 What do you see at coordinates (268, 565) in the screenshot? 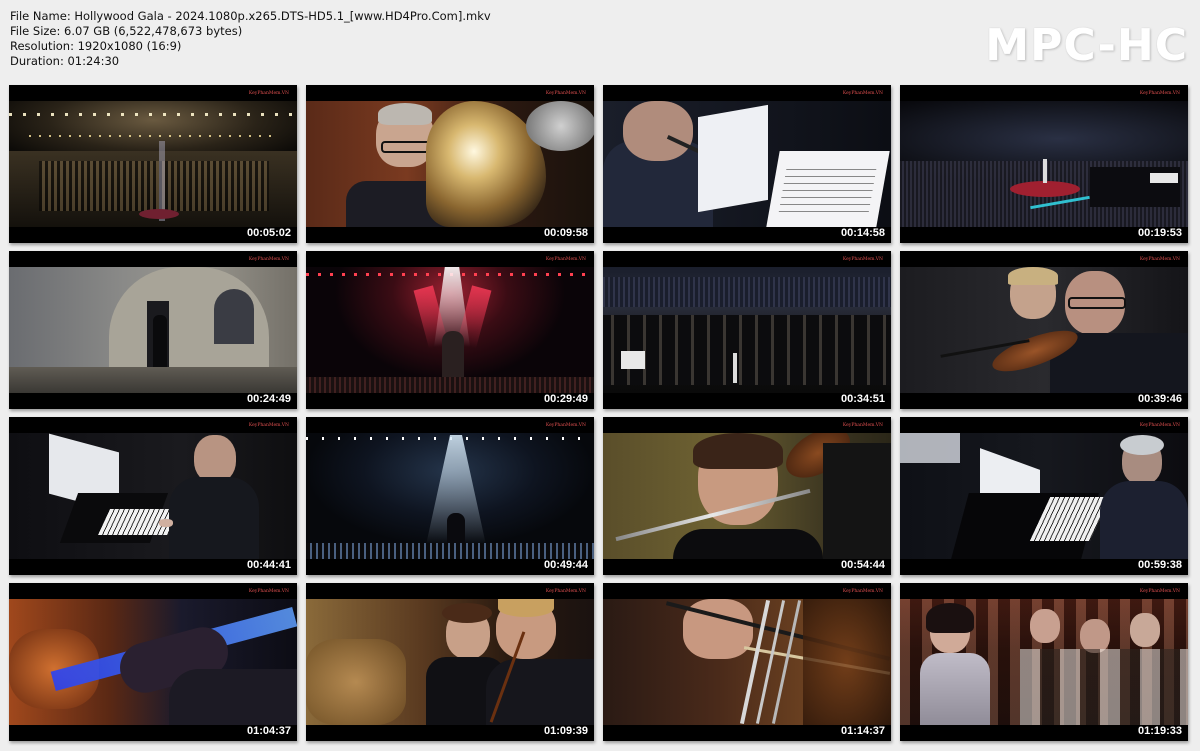
I see `thumbnail-timestamp: 00:44:41` at bounding box center [268, 565].